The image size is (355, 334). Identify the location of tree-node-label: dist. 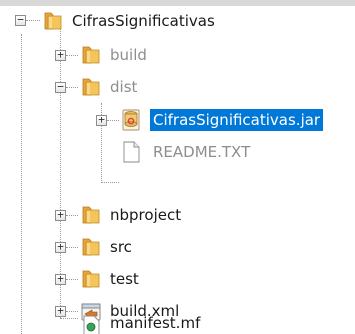
(124, 87).